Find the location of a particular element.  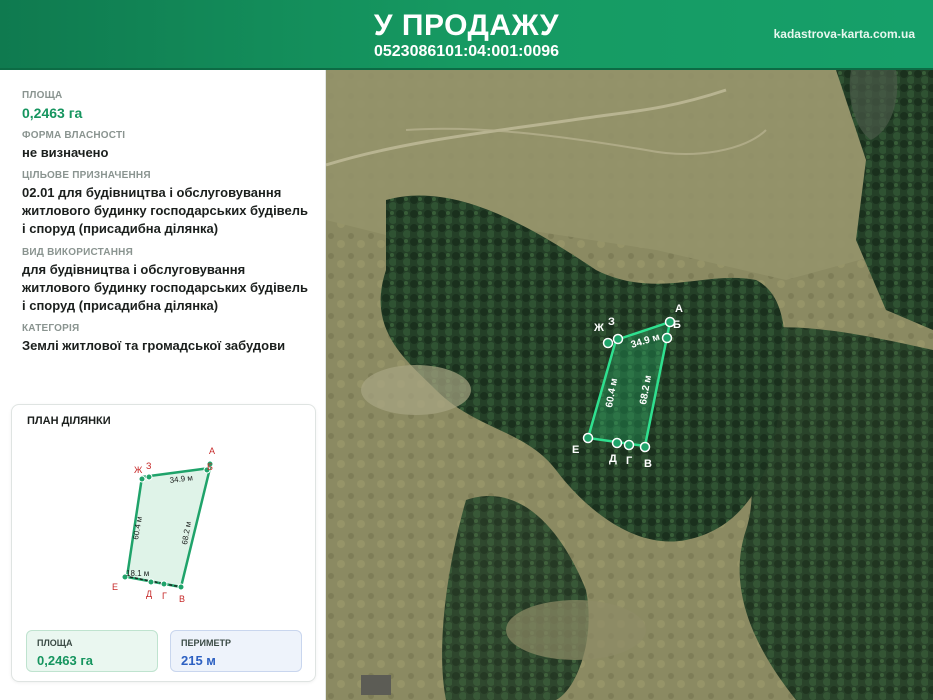

ownership-field: ФОРМА ВЛАСНОСТІ не визначено is located at coordinates (167, 146).